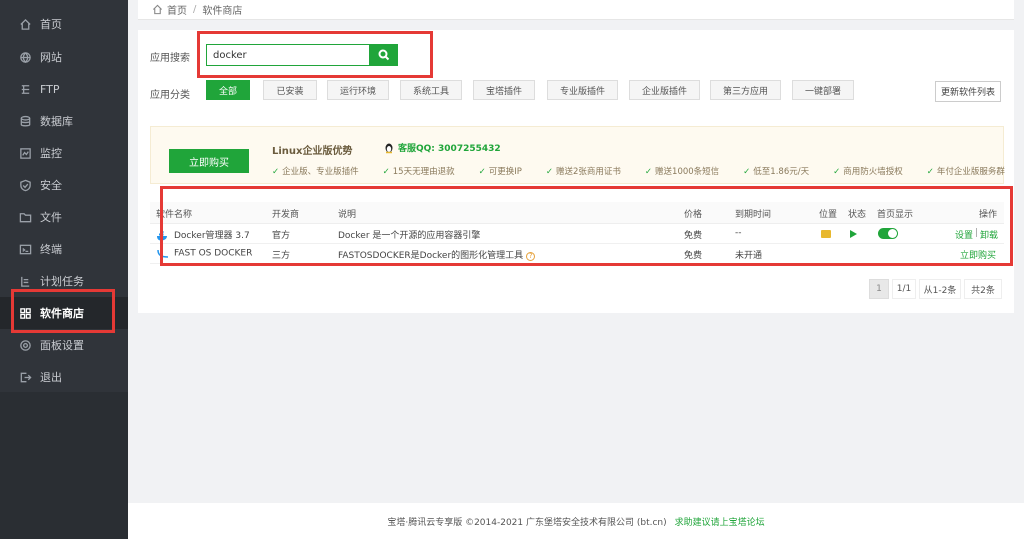 Image resolution: width=1024 pixels, height=539 pixels. What do you see at coordinates (25, 377) in the screenshot?
I see `logout-icon` at bounding box center [25, 377].